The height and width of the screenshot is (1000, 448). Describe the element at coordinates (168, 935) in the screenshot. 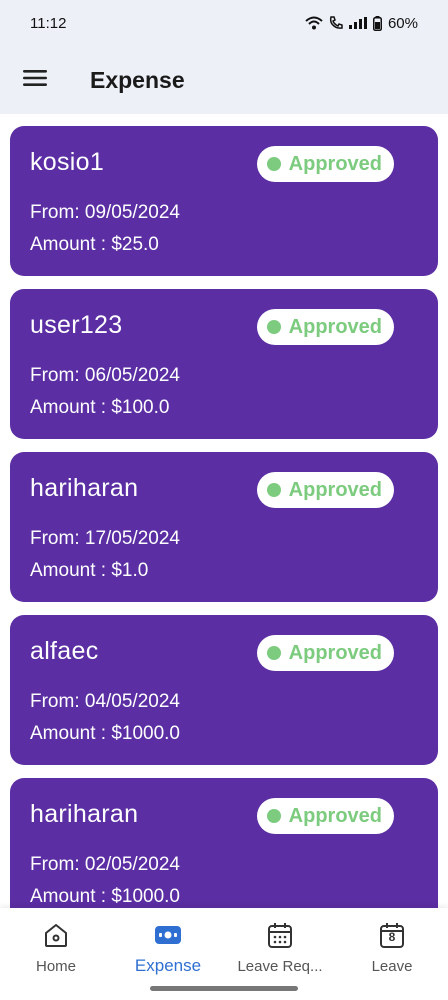

I see `expense-icon` at that location.